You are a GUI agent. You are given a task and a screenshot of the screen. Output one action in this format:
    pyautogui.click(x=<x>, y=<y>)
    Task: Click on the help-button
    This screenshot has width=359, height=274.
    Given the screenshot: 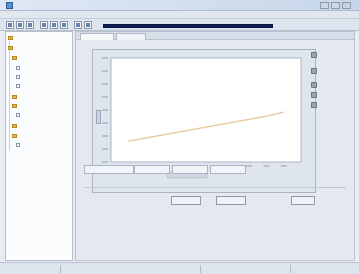 What is the action you would take?
    pyautogui.click(x=88, y=25)
    